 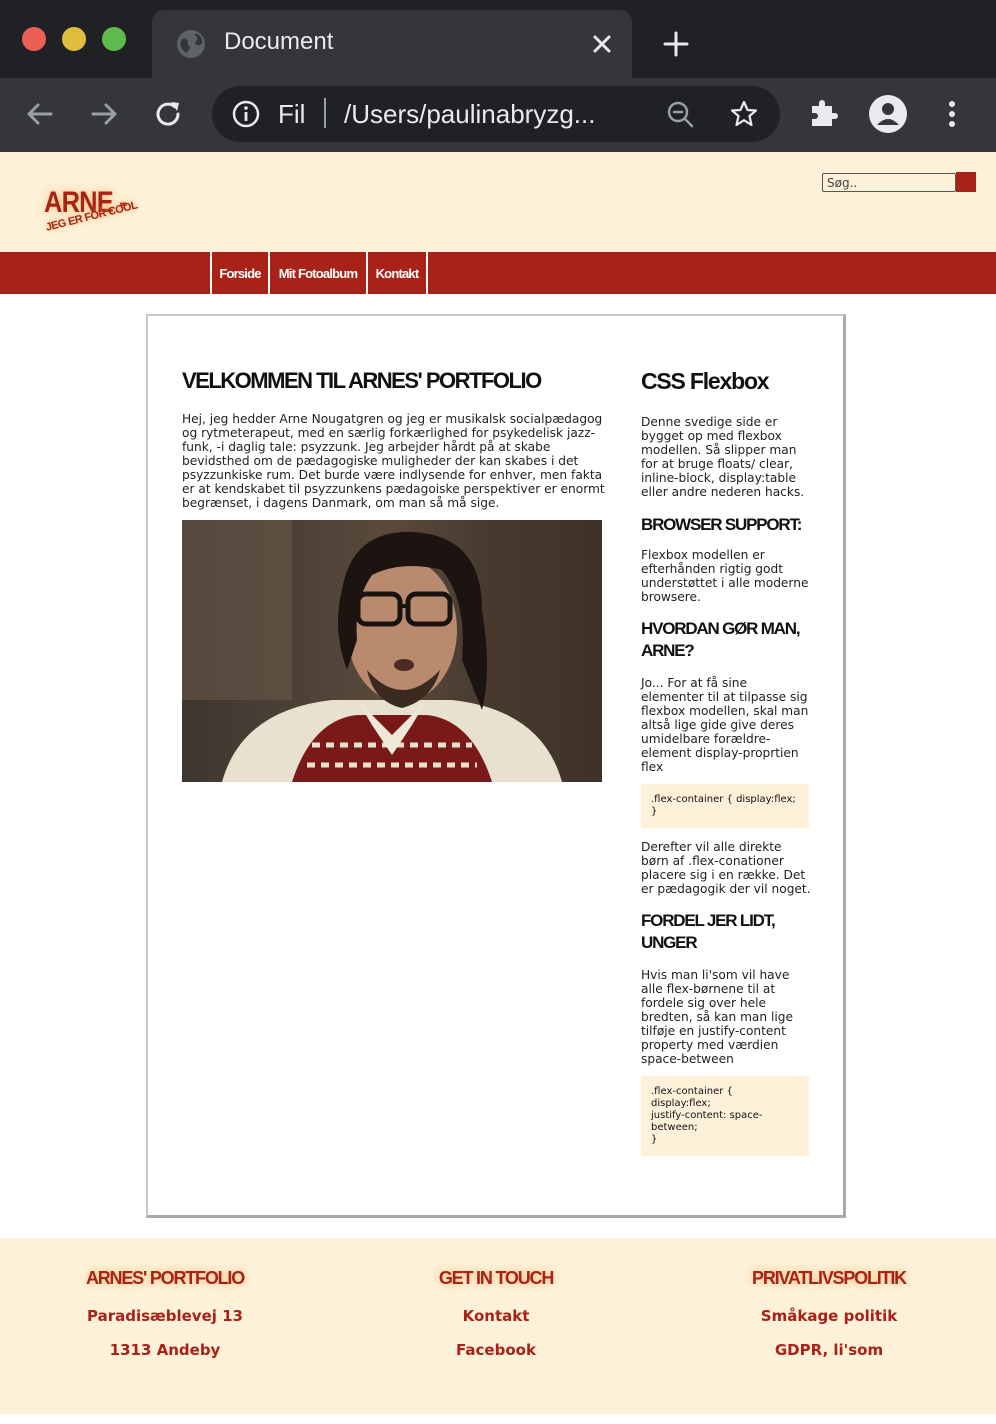 I want to click on footer-column-contact: GET IN TOUCH Kontakt Facebook, so click(x=496, y=1313).